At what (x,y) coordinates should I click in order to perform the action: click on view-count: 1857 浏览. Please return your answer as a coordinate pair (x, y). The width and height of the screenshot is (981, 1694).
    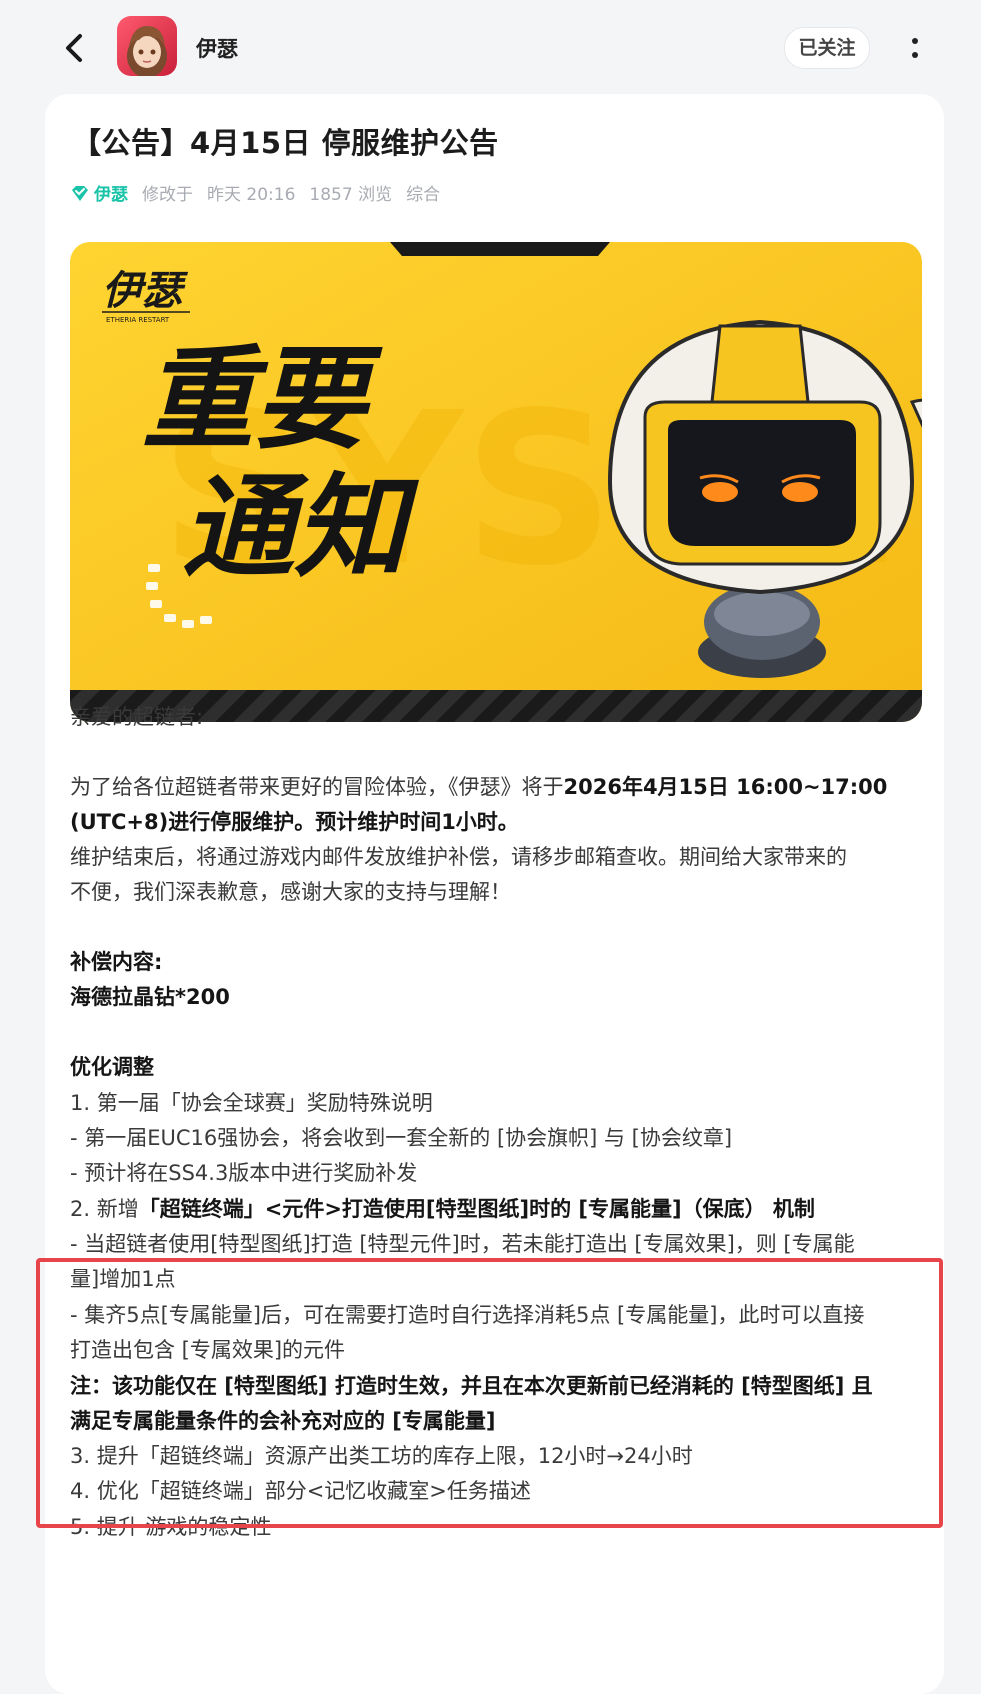
    Looking at the image, I should click on (351, 195).